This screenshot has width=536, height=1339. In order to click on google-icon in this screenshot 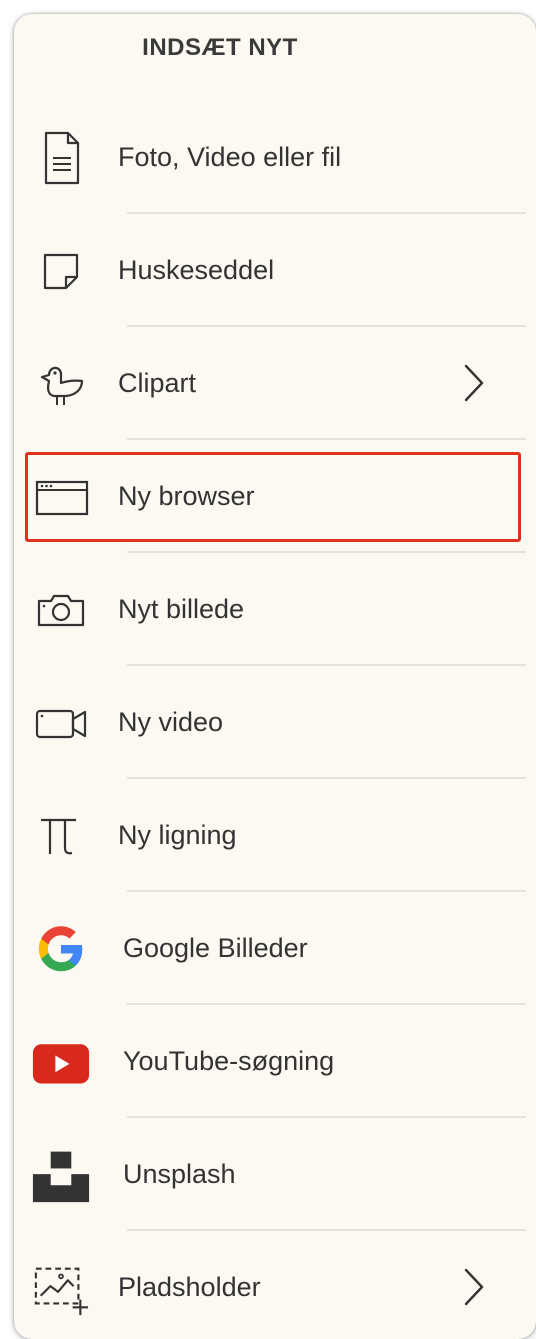, I will do `click(61, 949)`.